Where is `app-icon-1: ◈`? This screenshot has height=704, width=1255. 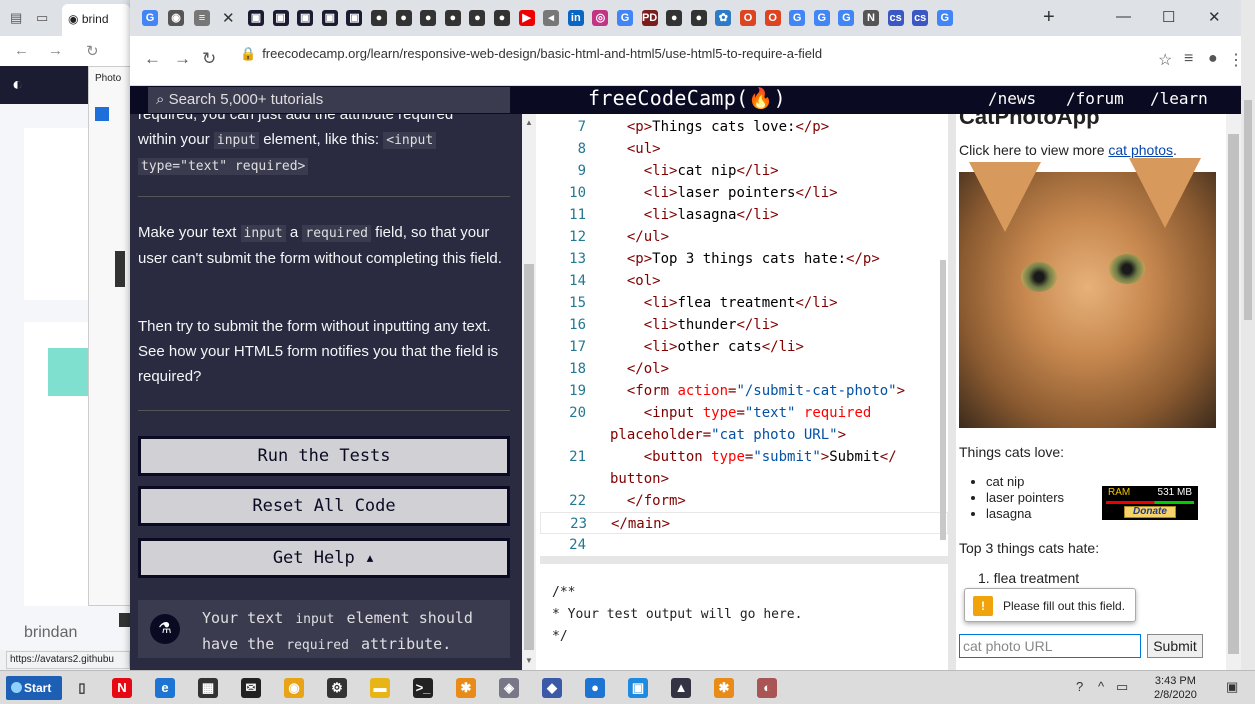 app-icon-1: ◈ is located at coordinates (509, 688).